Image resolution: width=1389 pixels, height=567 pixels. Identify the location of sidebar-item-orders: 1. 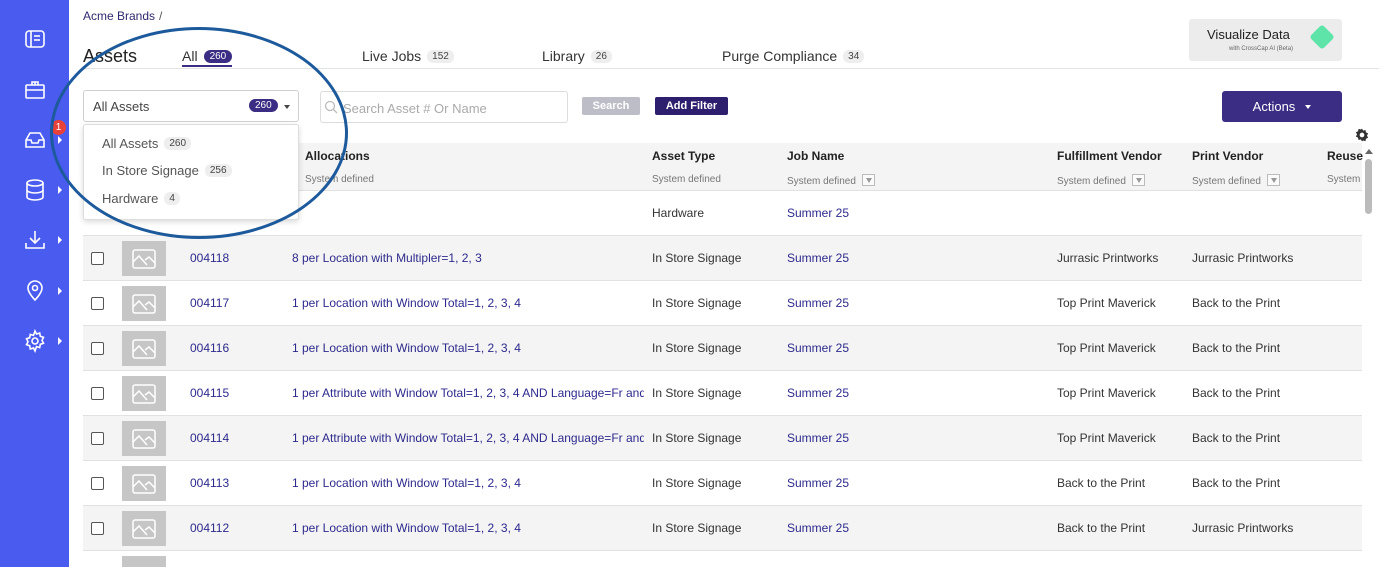
(34, 140).